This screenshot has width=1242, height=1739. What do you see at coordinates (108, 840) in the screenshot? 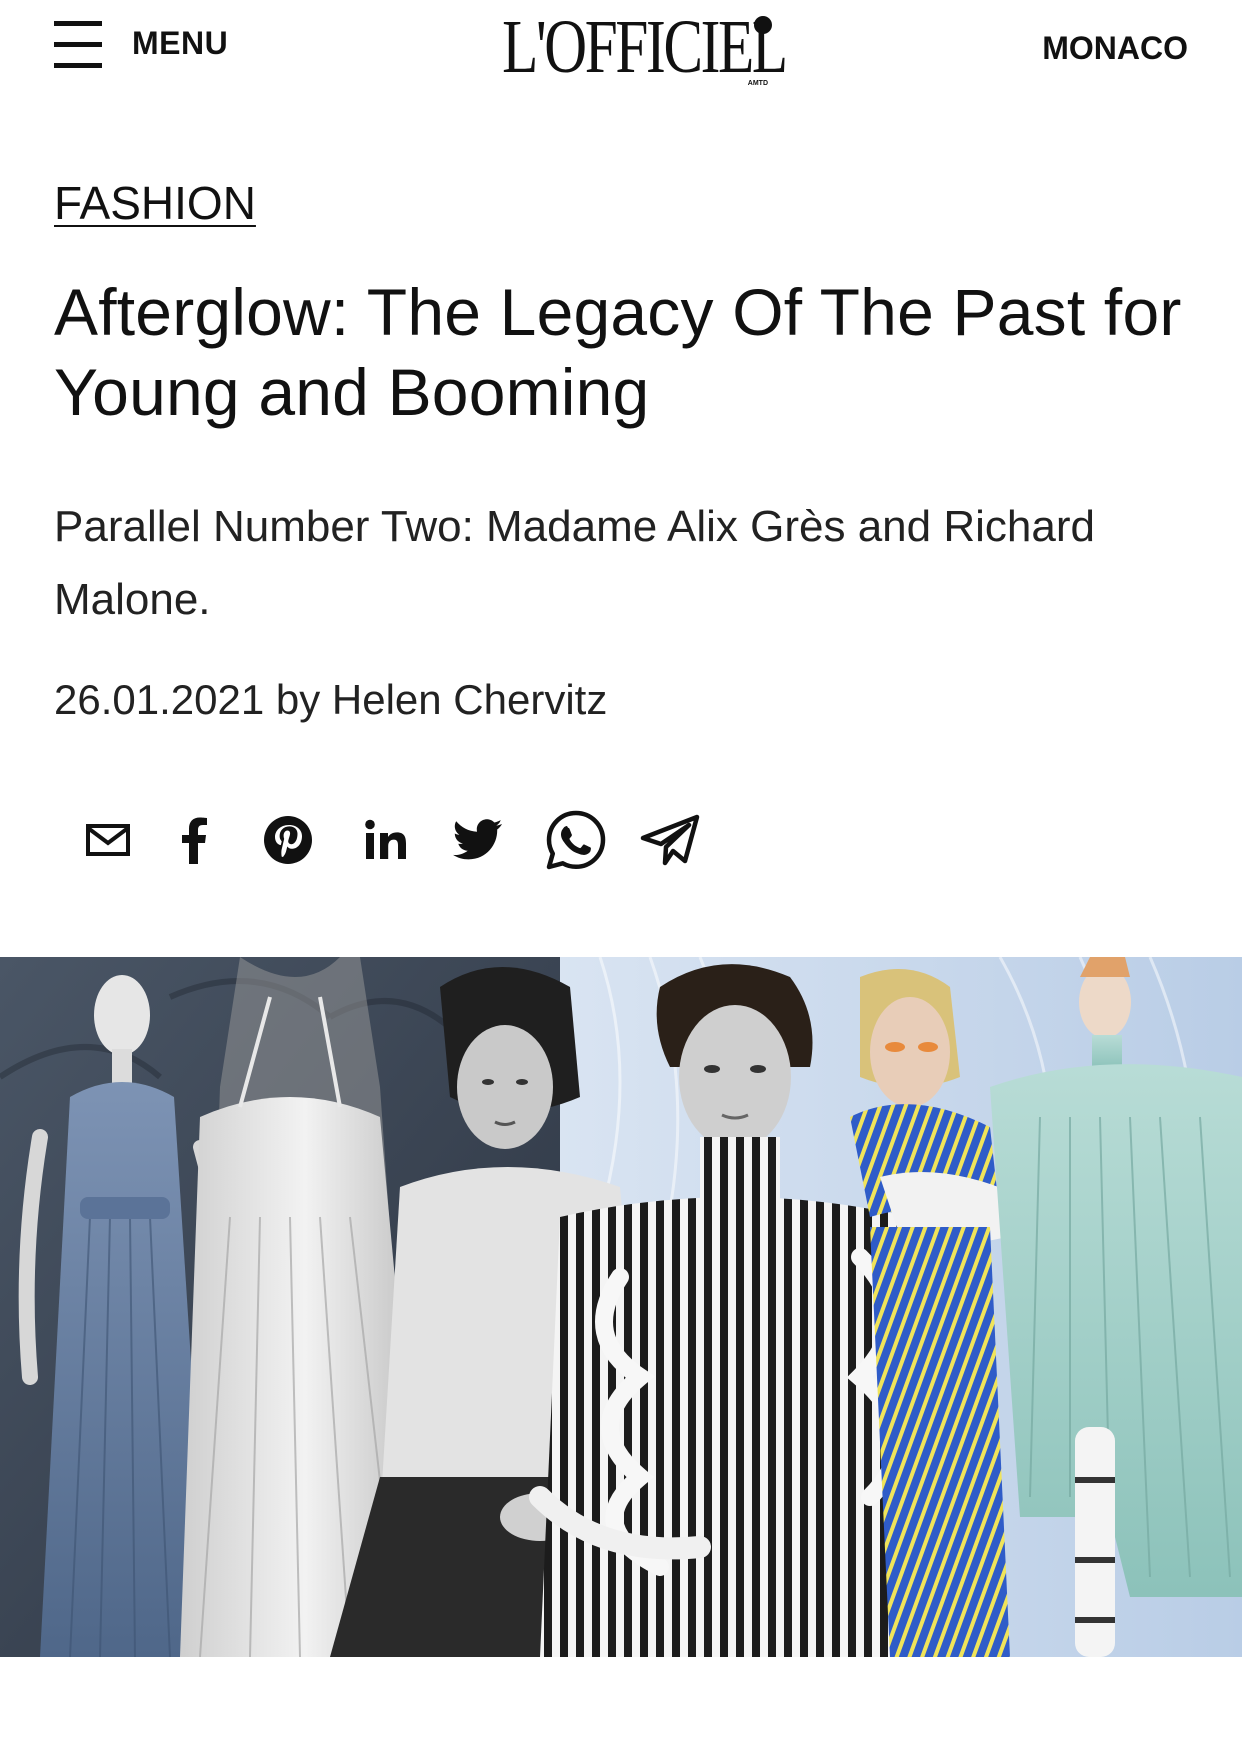
I see `mail-icon` at bounding box center [108, 840].